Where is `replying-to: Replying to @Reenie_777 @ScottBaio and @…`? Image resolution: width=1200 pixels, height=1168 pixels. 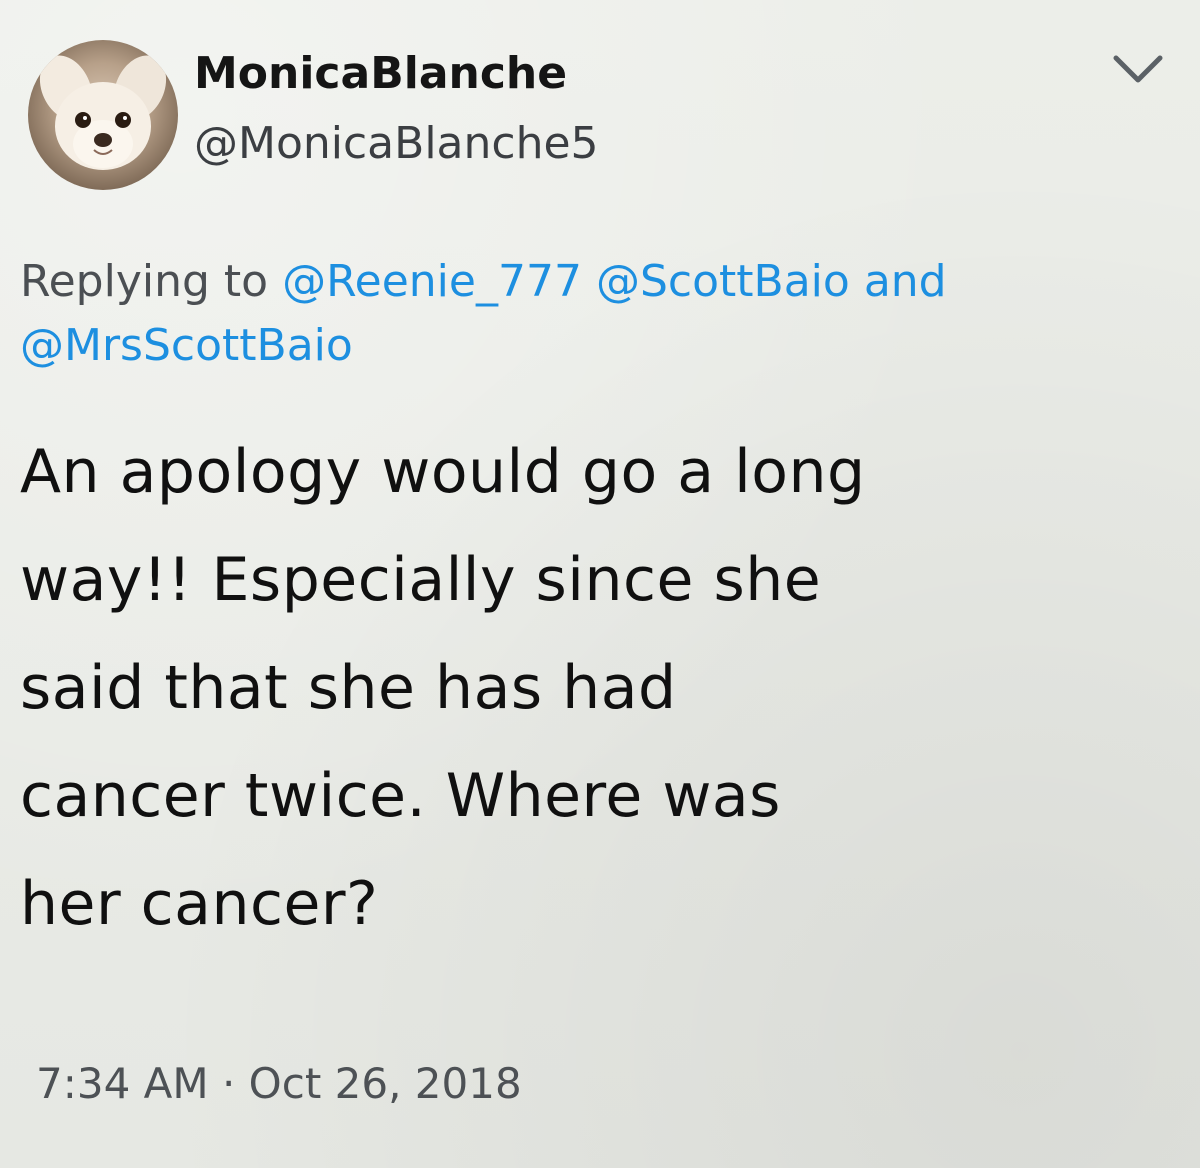
replying-to: Replying to @Reenie_777 @ScottBaio and @… is located at coordinates (600, 314).